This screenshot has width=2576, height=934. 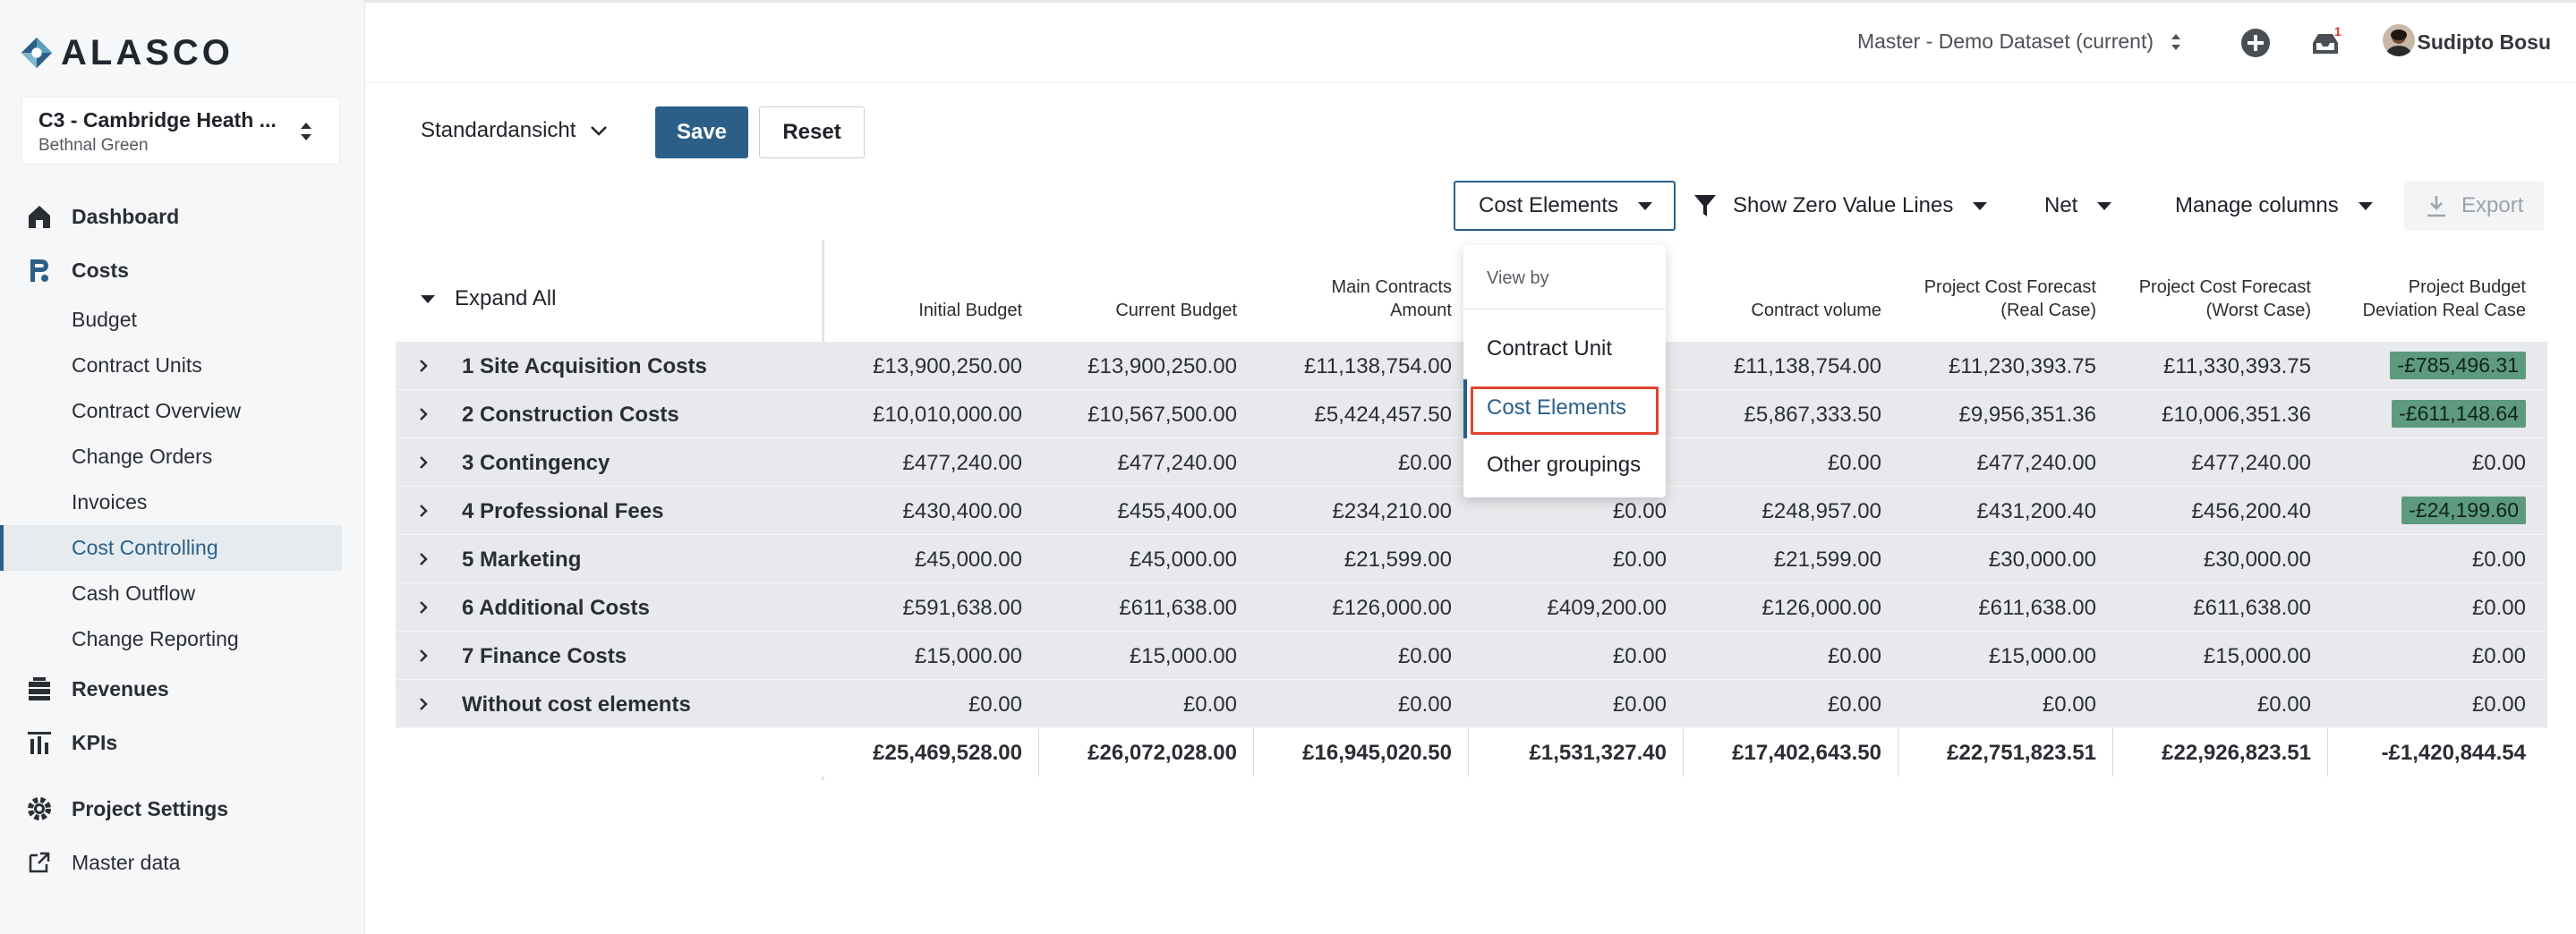 What do you see at coordinates (2453, 753) in the screenshot?
I see `total-cell: -£1,420,844.54` at bounding box center [2453, 753].